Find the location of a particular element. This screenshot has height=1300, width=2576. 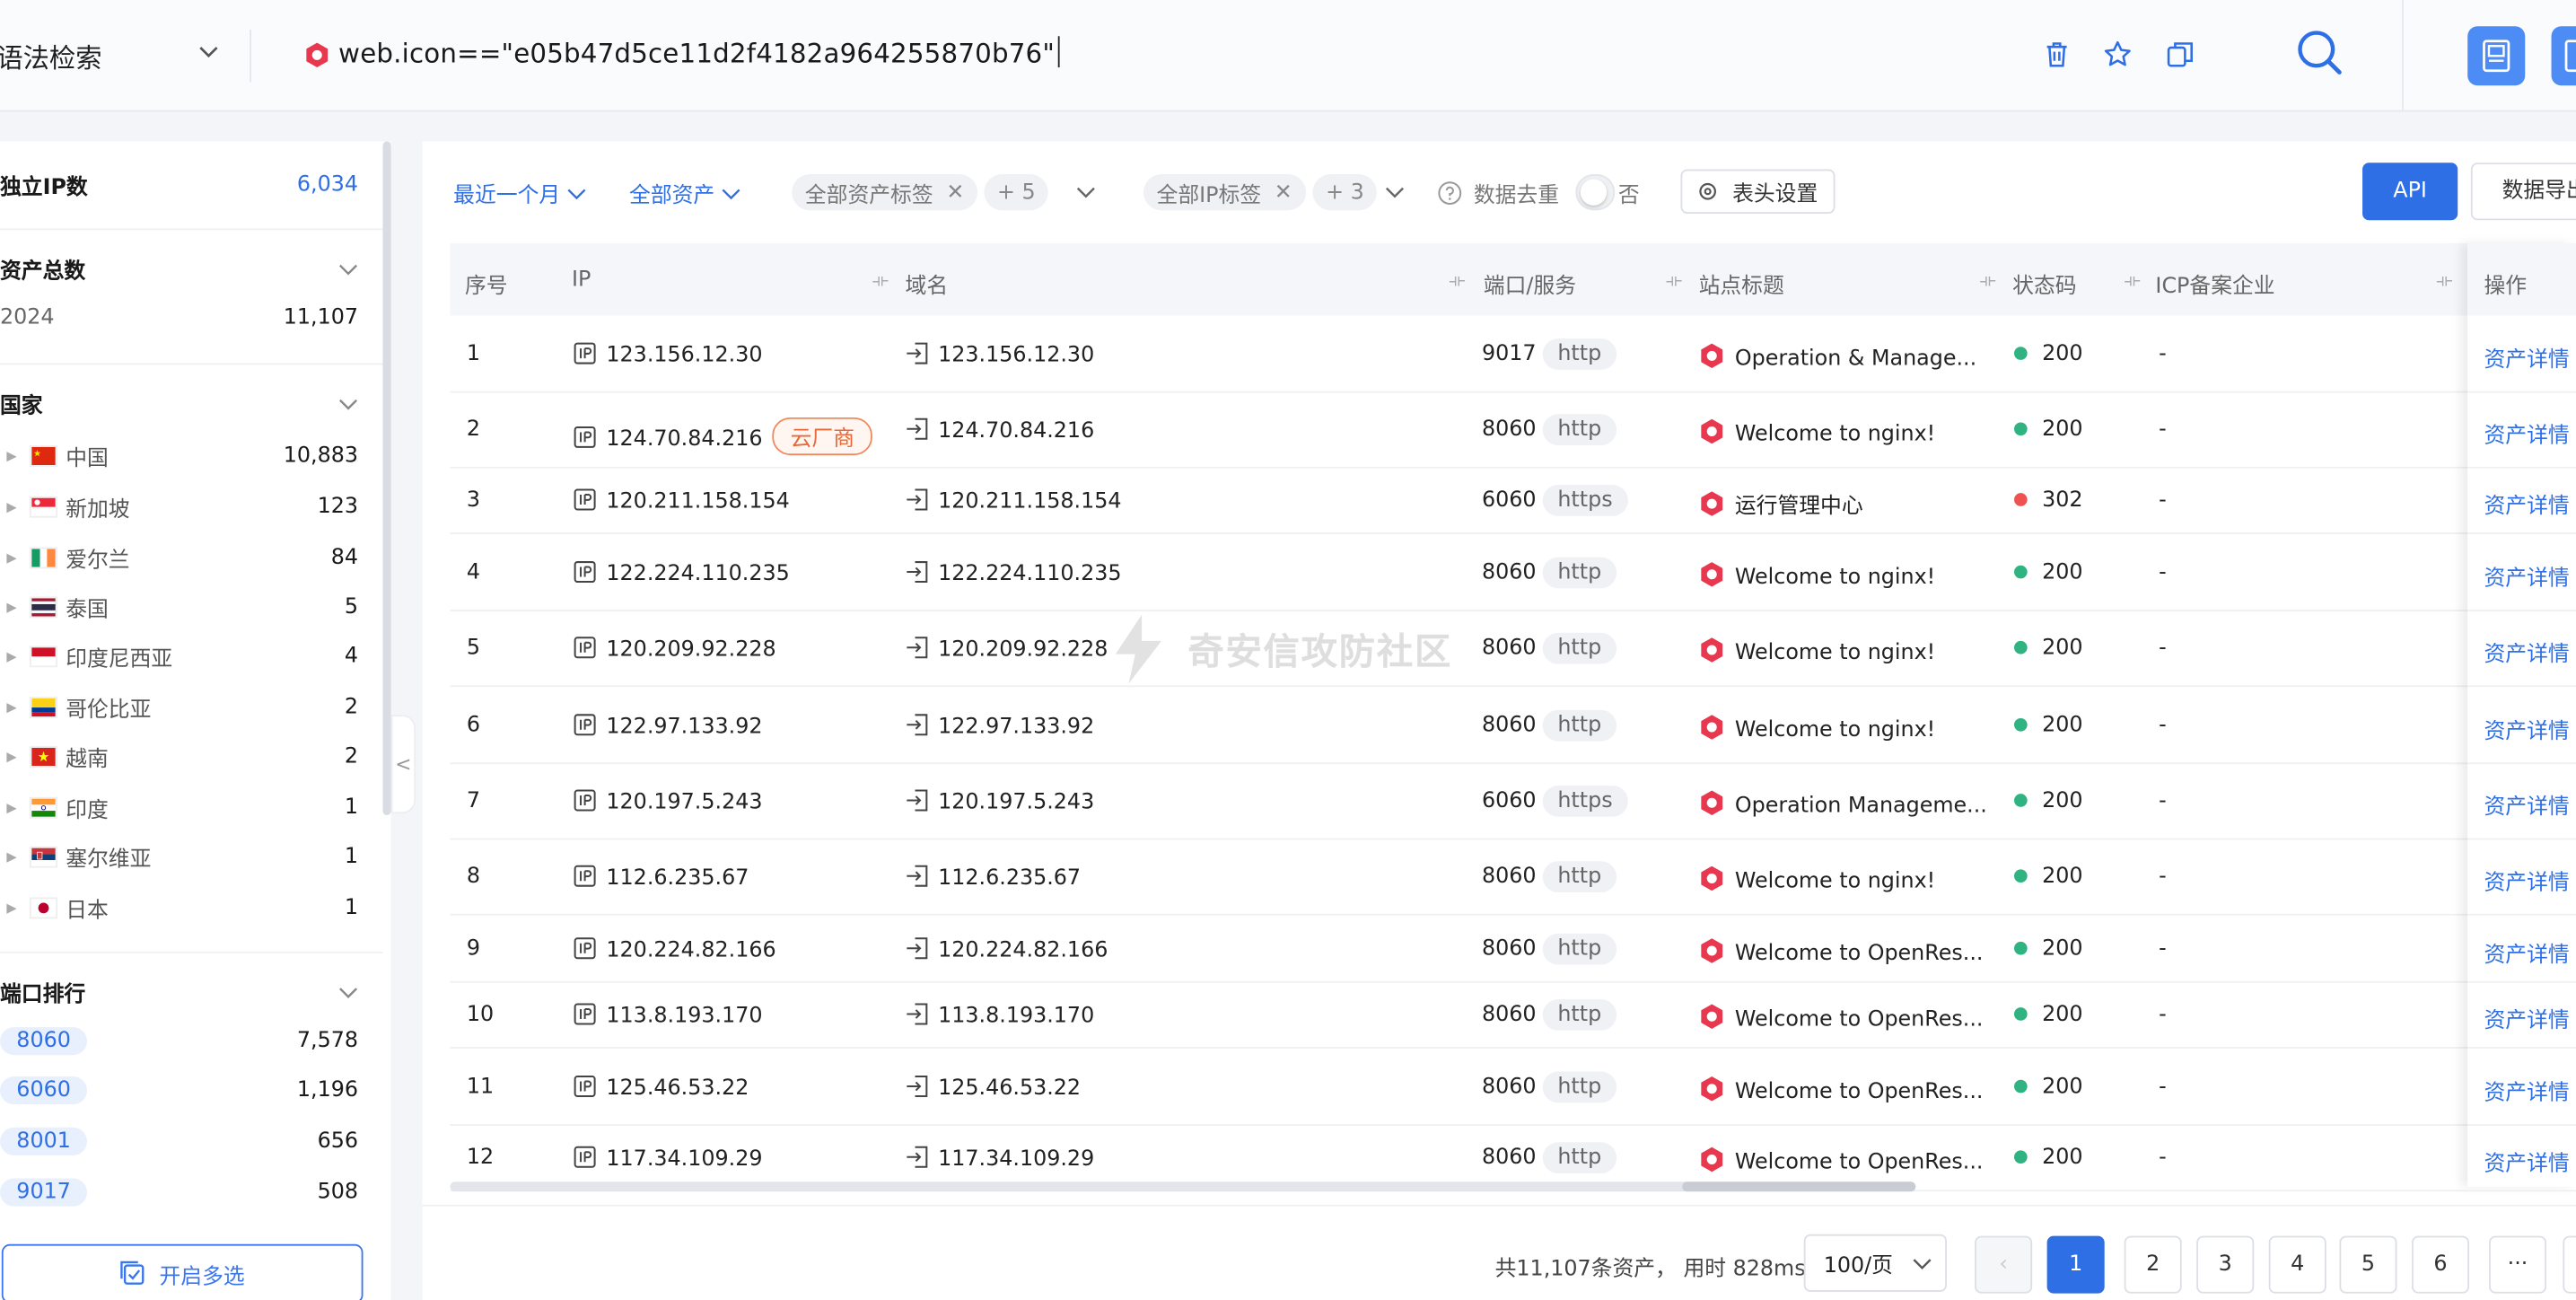

ip-value: 125.46.53.22 is located at coordinates (677, 1088).